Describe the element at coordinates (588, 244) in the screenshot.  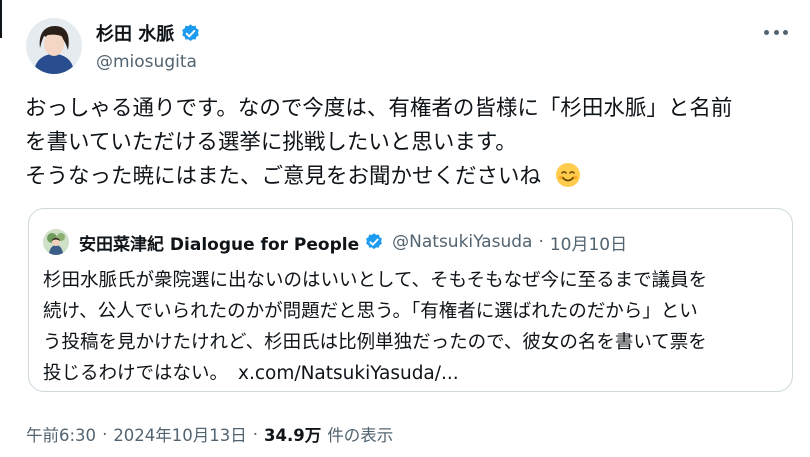
I see `quoted-date: 10月10日` at that location.